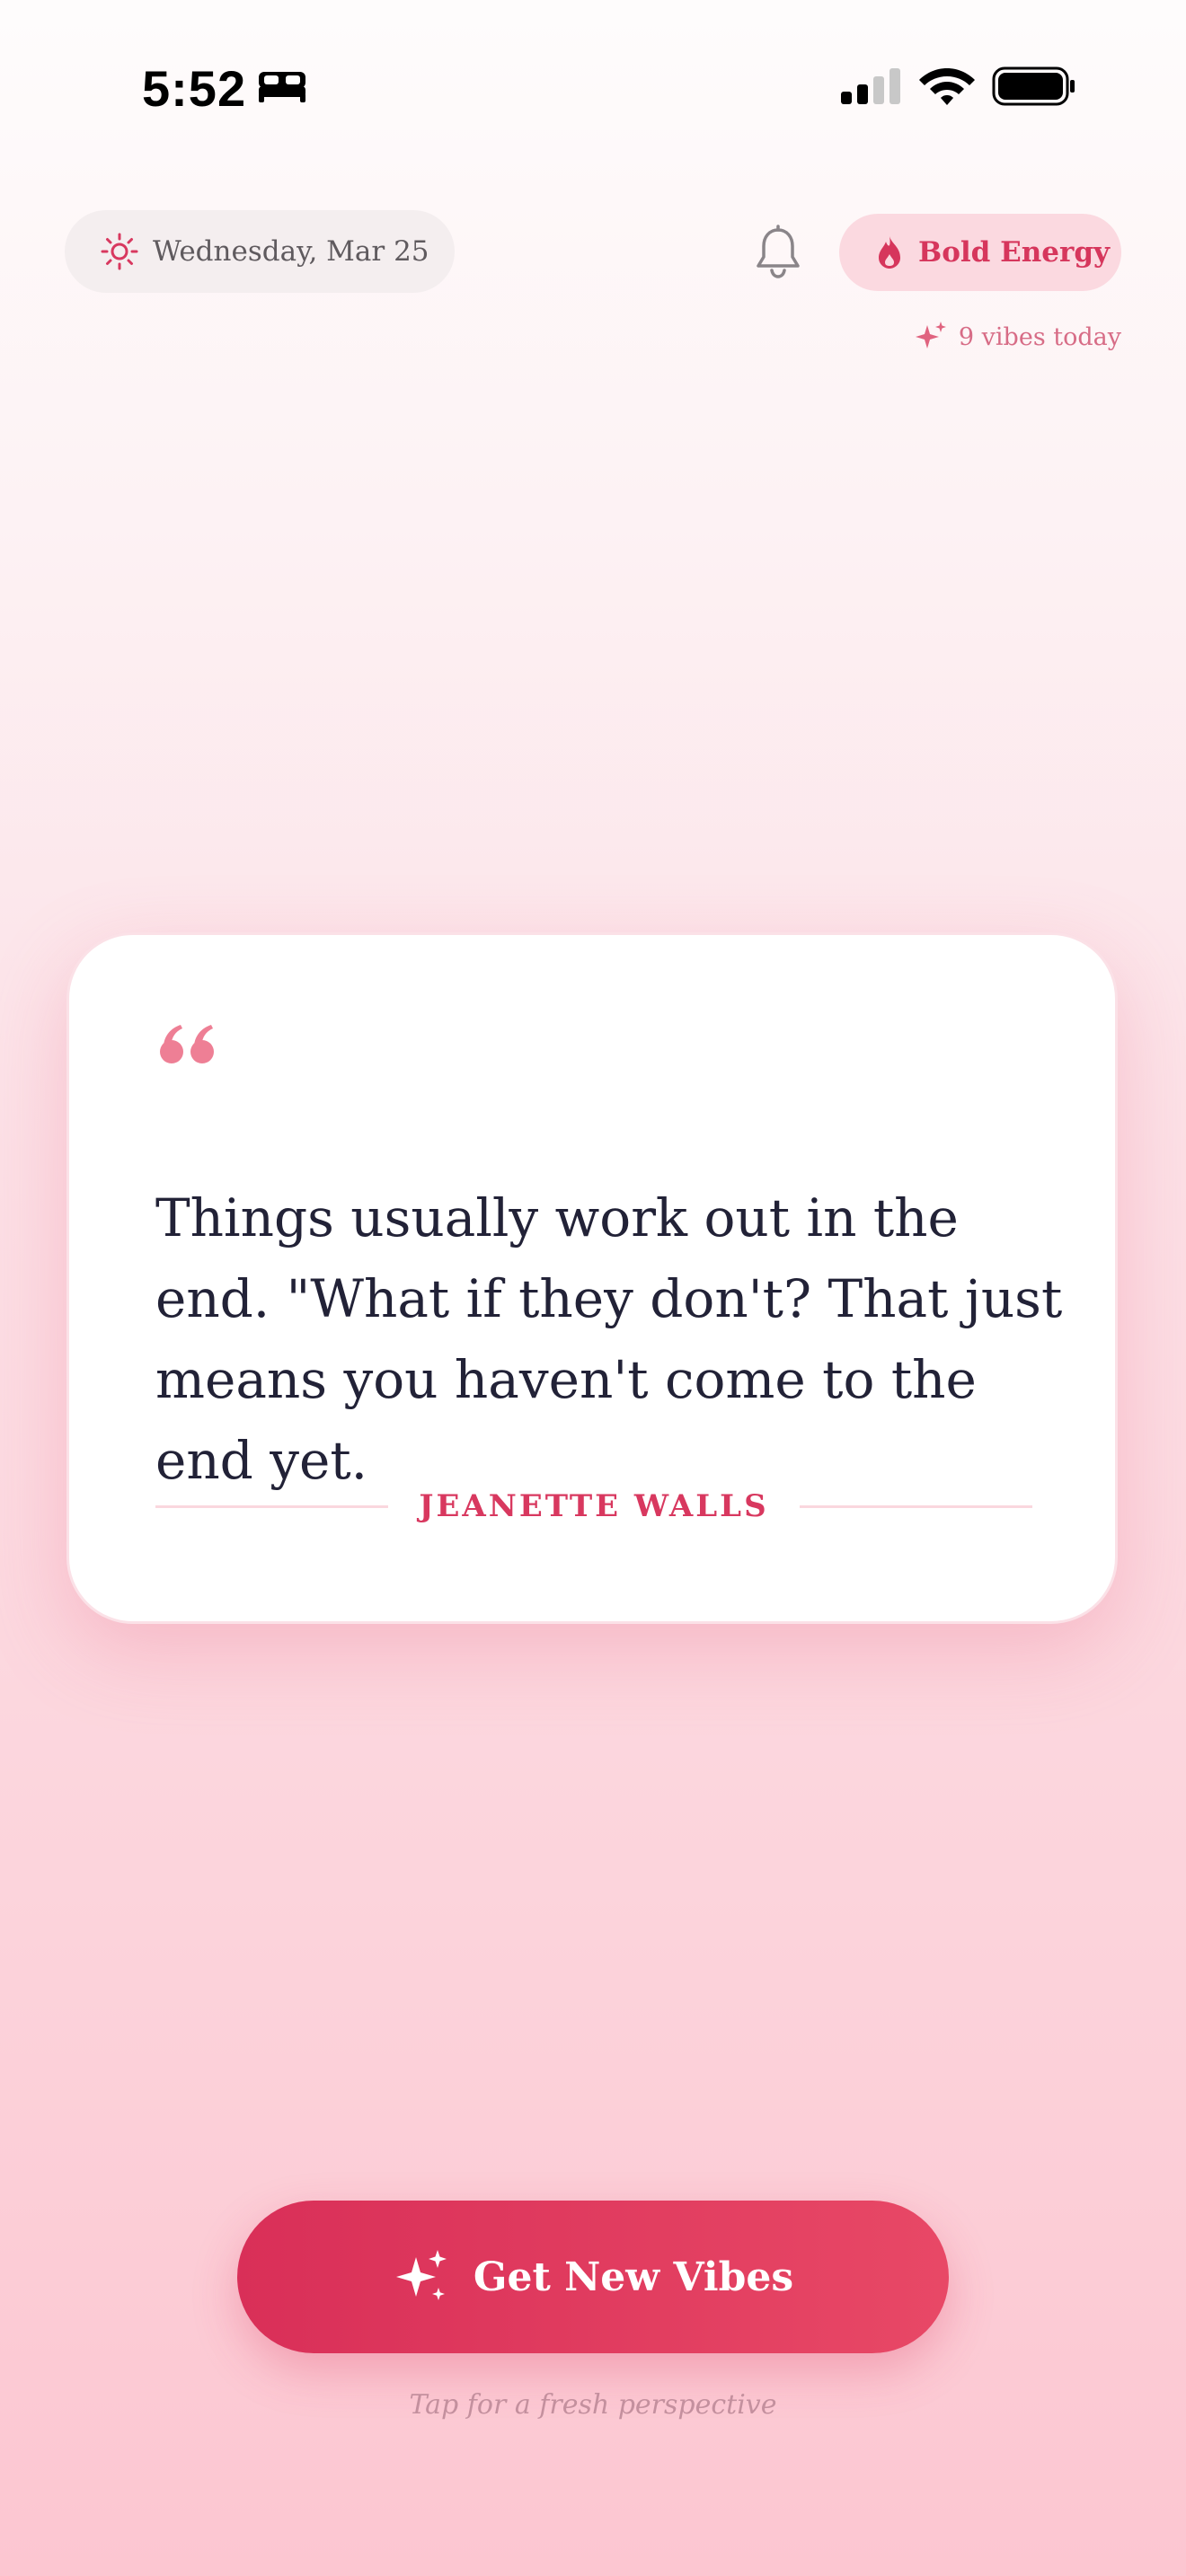 The height and width of the screenshot is (2576, 1186). Describe the element at coordinates (272, 1506) in the screenshot. I see `divider-left` at that location.